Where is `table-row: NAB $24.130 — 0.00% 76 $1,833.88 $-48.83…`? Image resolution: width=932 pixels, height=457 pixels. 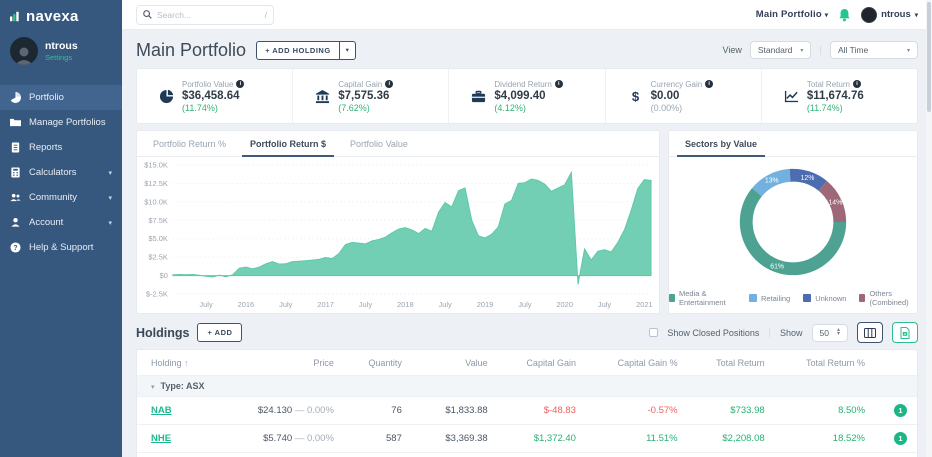
table-row: NAB $24.130 — 0.00% 76 $1,833.88 $-48.83… is located at coordinates (527, 410).